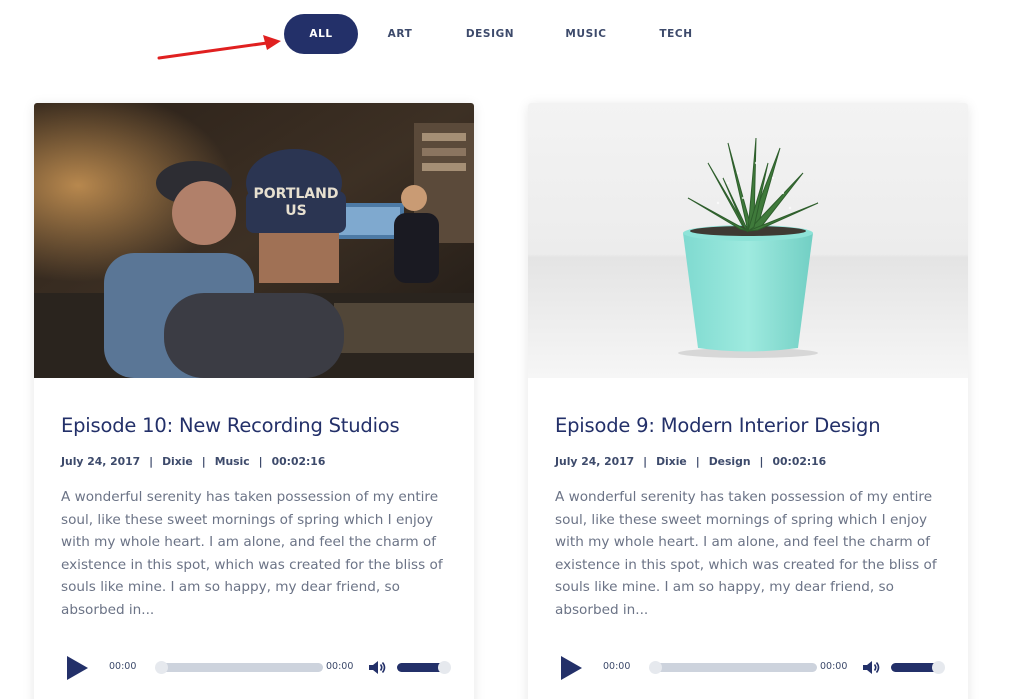  Describe the element at coordinates (748, 425) in the screenshot. I see `episode-title: Episode 9: Modern Interior Design` at that location.